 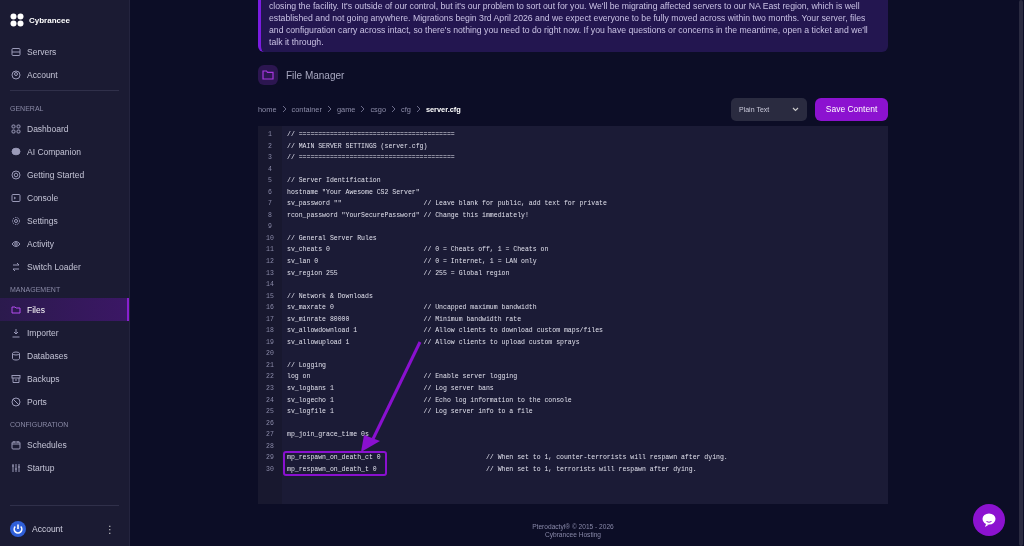 I want to click on server-icon, so click(x=16, y=51).